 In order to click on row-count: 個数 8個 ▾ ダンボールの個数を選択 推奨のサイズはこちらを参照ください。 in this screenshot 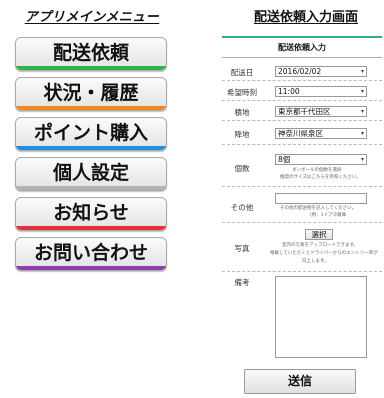, I will do `click(302, 166)`.